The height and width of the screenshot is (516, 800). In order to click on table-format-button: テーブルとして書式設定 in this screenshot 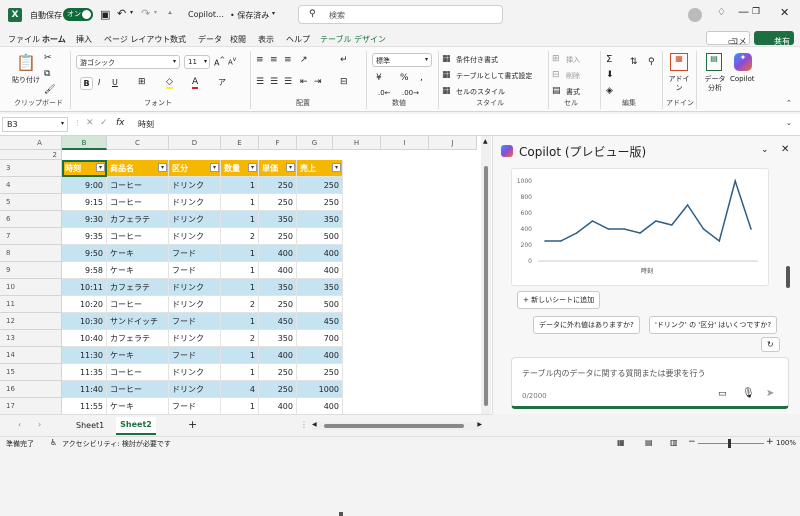, I will do `click(494, 76)`.